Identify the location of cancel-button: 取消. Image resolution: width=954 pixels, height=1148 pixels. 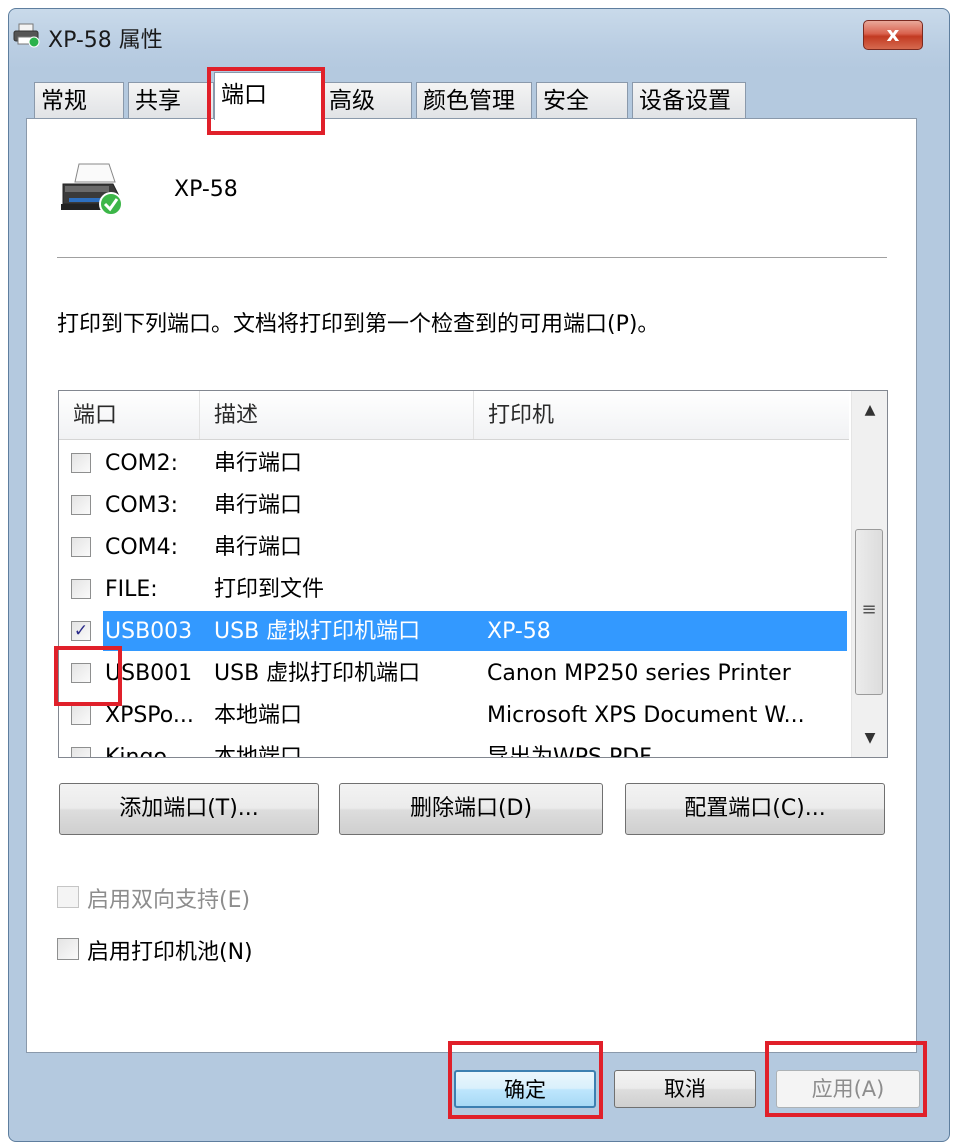
(685, 1089).